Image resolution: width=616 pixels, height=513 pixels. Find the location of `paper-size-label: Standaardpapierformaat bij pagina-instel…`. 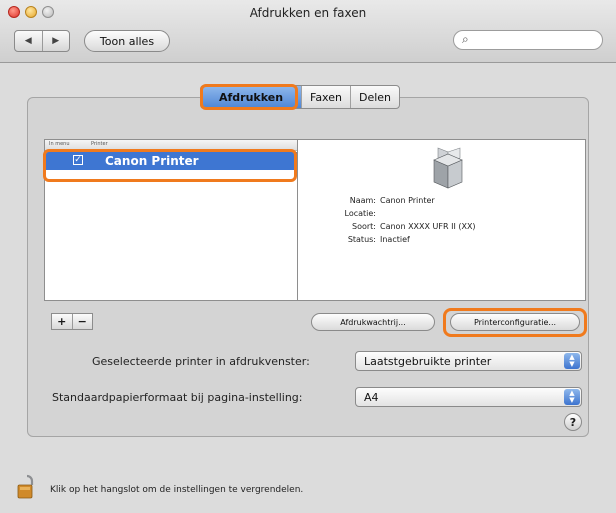

paper-size-label: Standaardpapierformaat bij pagina-instel… is located at coordinates (177, 397).